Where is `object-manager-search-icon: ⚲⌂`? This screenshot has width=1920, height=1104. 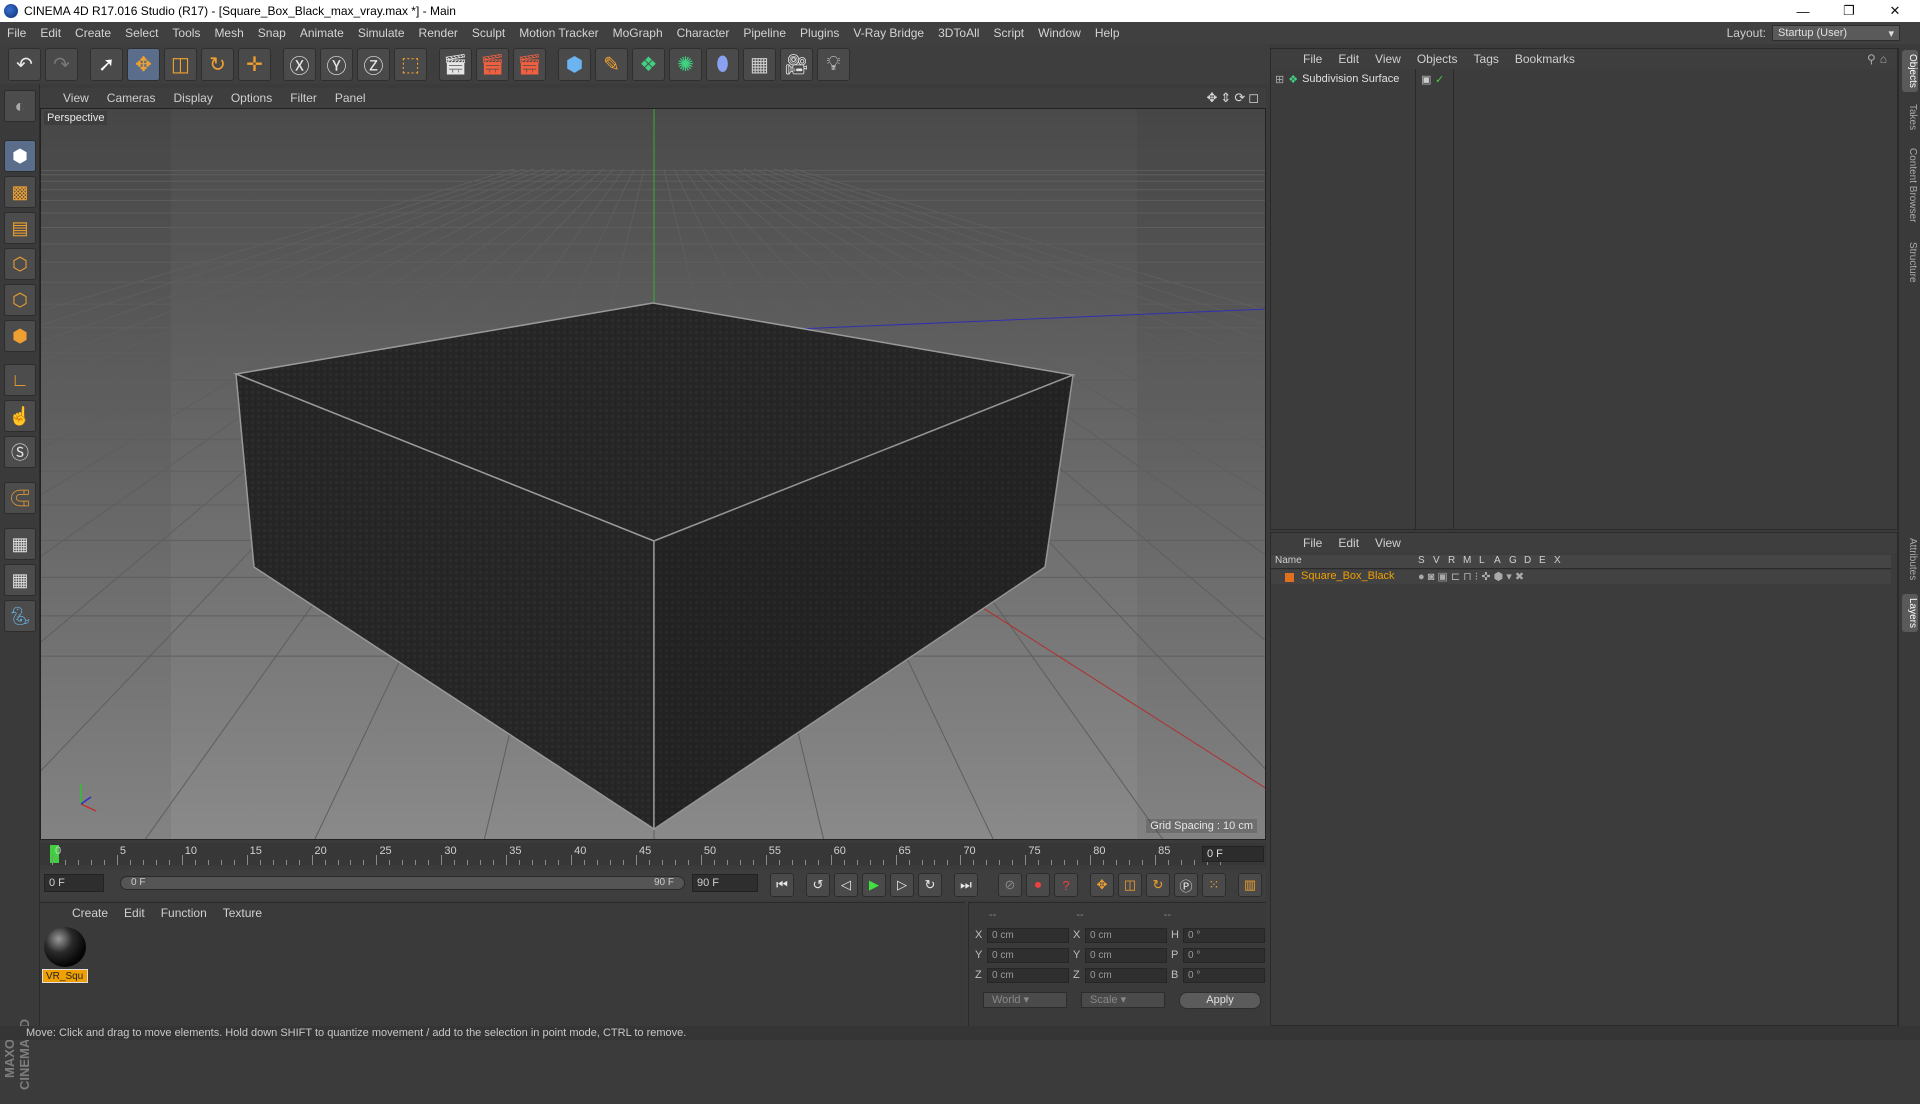 object-manager-search-icon: ⚲⌂ is located at coordinates (1878, 59).